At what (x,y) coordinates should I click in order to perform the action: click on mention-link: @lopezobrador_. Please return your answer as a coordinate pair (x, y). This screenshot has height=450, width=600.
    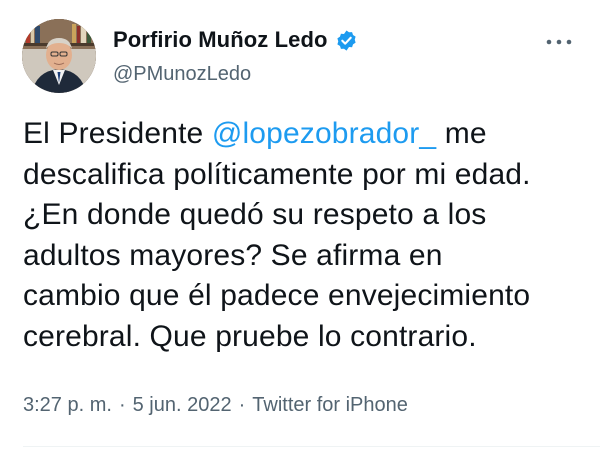
    Looking at the image, I should click on (324, 133).